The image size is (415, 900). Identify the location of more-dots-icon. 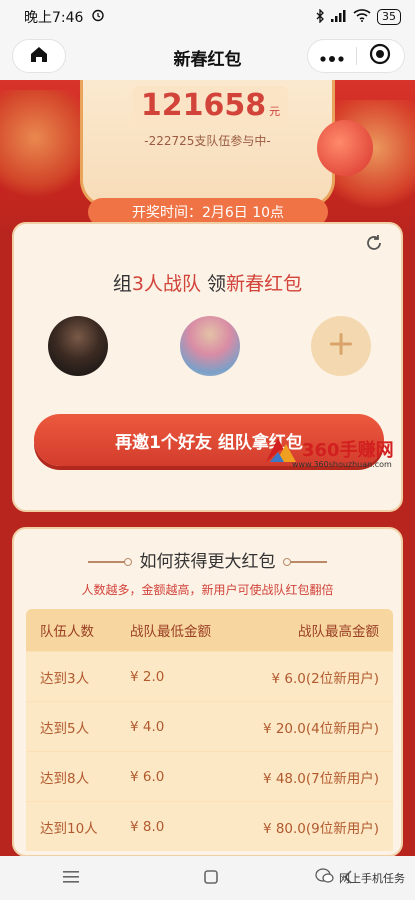
(332, 56).